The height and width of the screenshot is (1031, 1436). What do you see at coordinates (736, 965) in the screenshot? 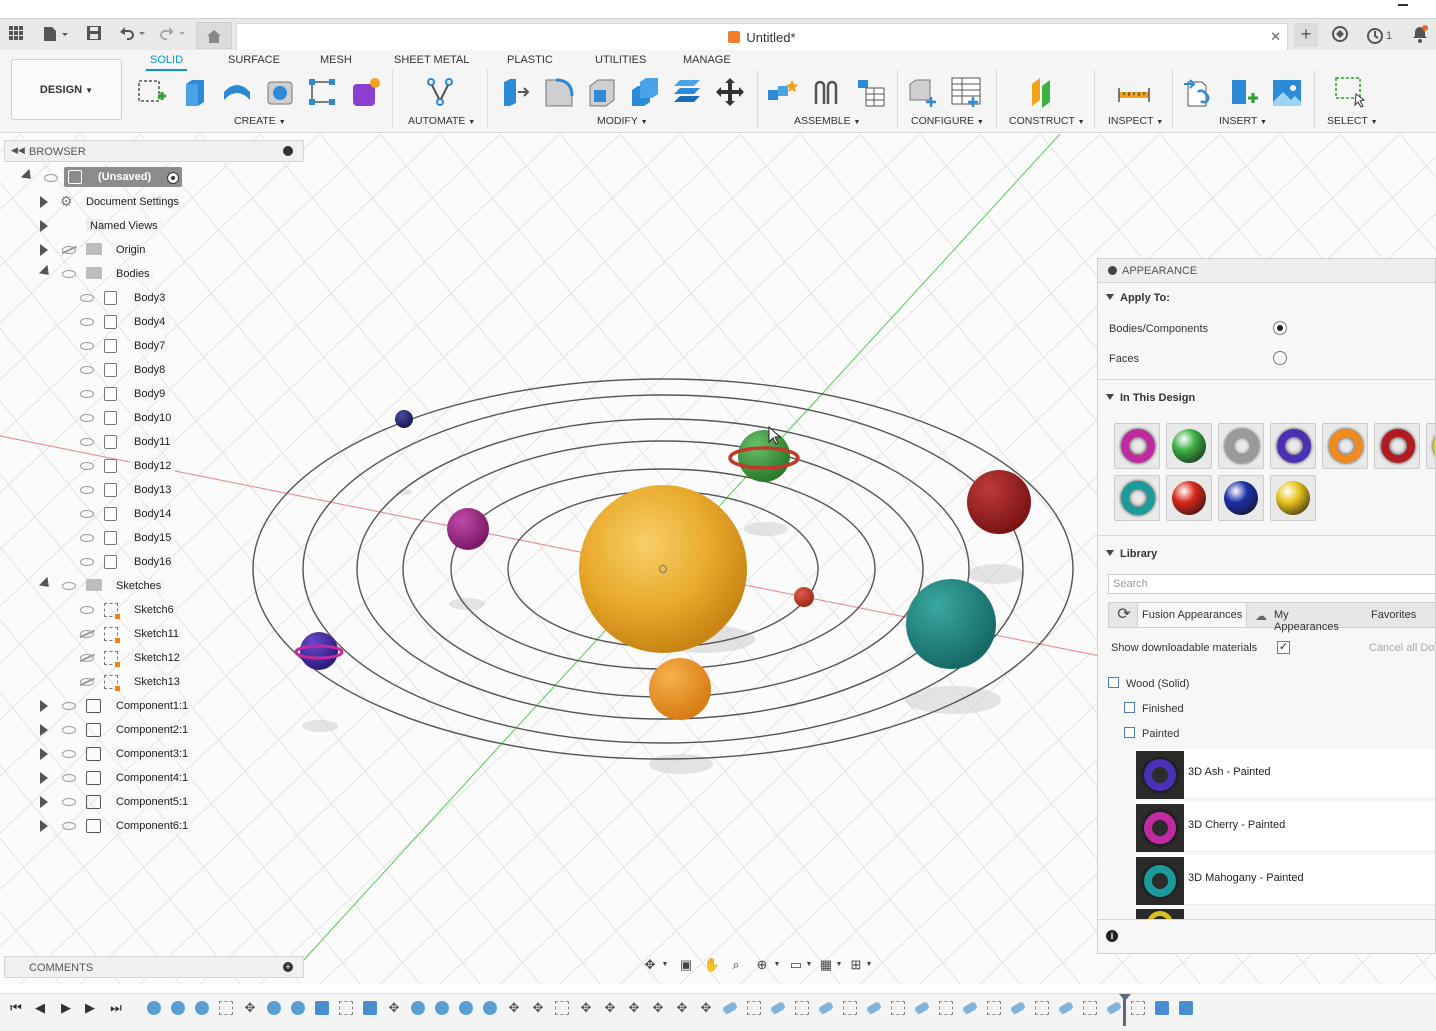
I see `zoom-icon: ⌕` at bounding box center [736, 965].